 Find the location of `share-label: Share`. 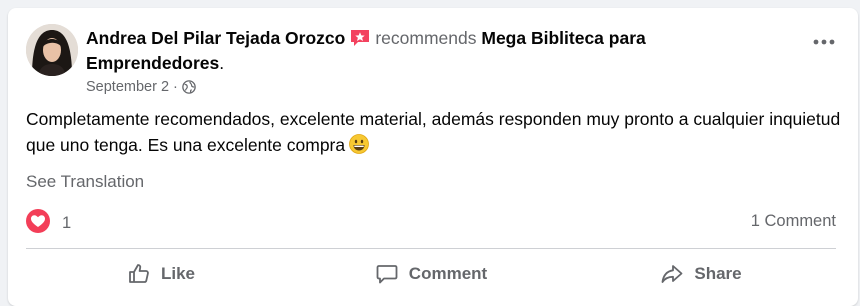

share-label: Share is located at coordinates (718, 273).